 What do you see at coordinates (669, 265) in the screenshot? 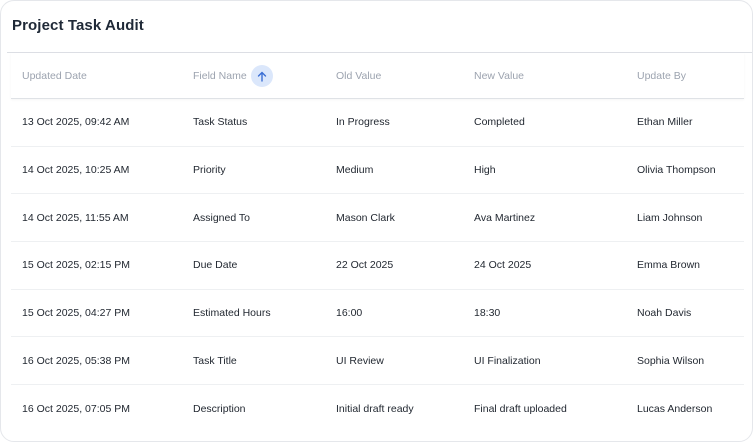
I see `cell-update-by: Emma Brown` at bounding box center [669, 265].